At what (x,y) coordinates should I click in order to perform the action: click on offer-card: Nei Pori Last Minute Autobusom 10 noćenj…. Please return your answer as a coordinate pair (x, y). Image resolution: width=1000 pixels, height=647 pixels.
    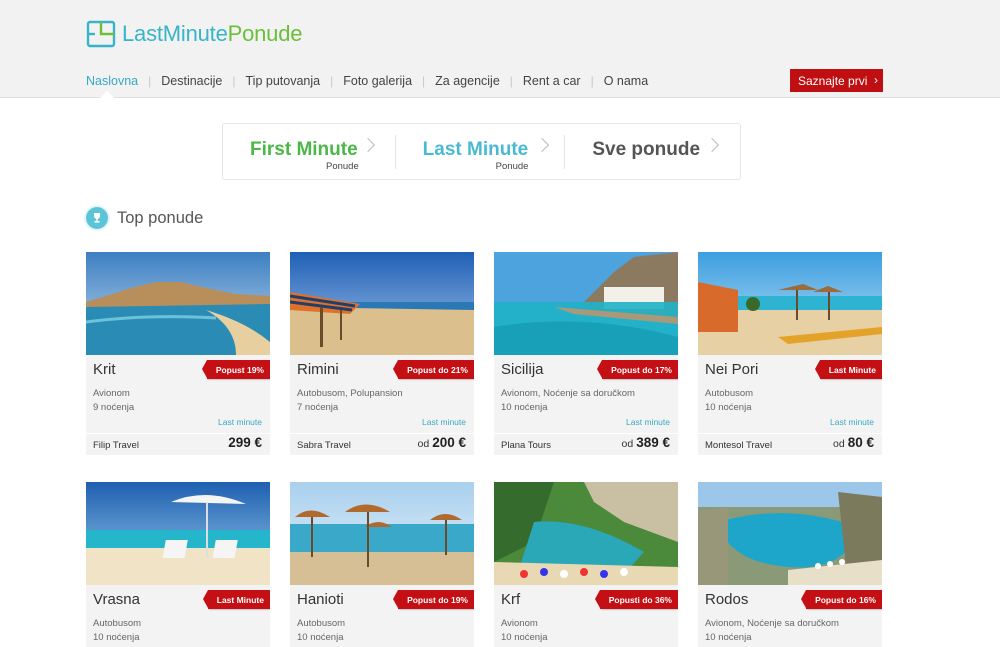
    Looking at the image, I should click on (790, 353).